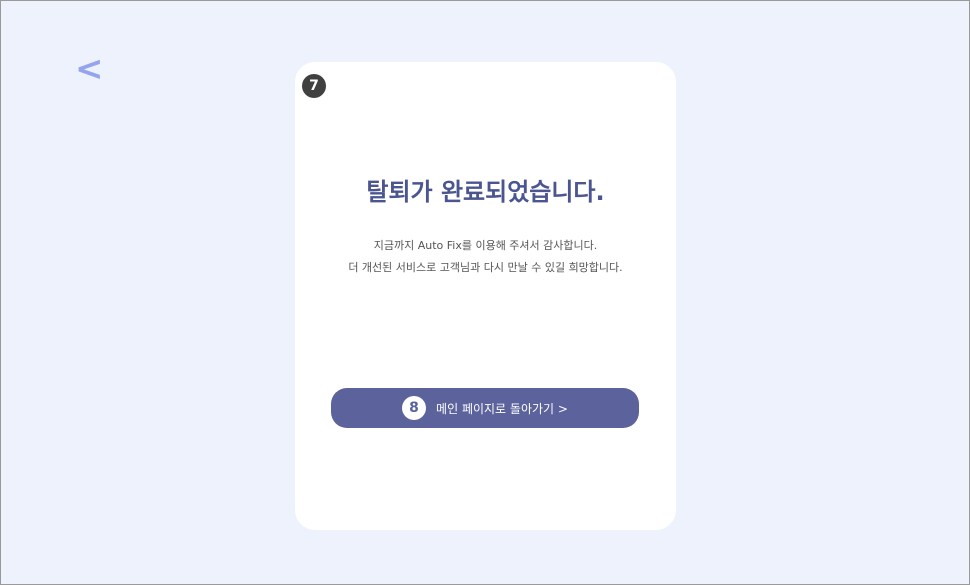 This screenshot has width=970, height=585. Describe the element at coordinates (485, 192) in the screenshot. I see `page-title: 탈퇴가 완료되었습니다.` at that location.